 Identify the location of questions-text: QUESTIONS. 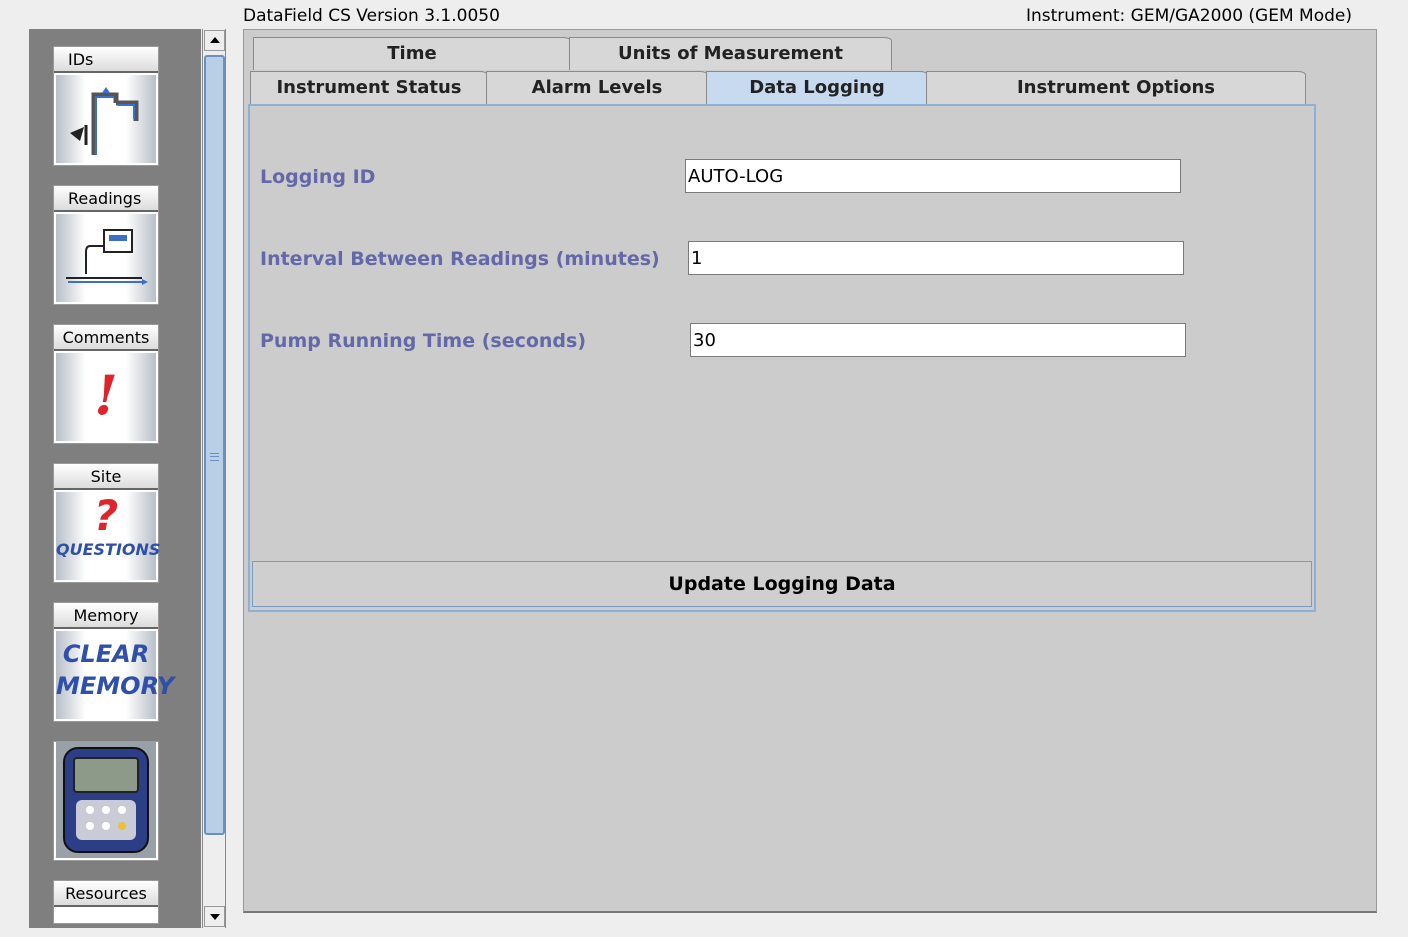
(108, 549).